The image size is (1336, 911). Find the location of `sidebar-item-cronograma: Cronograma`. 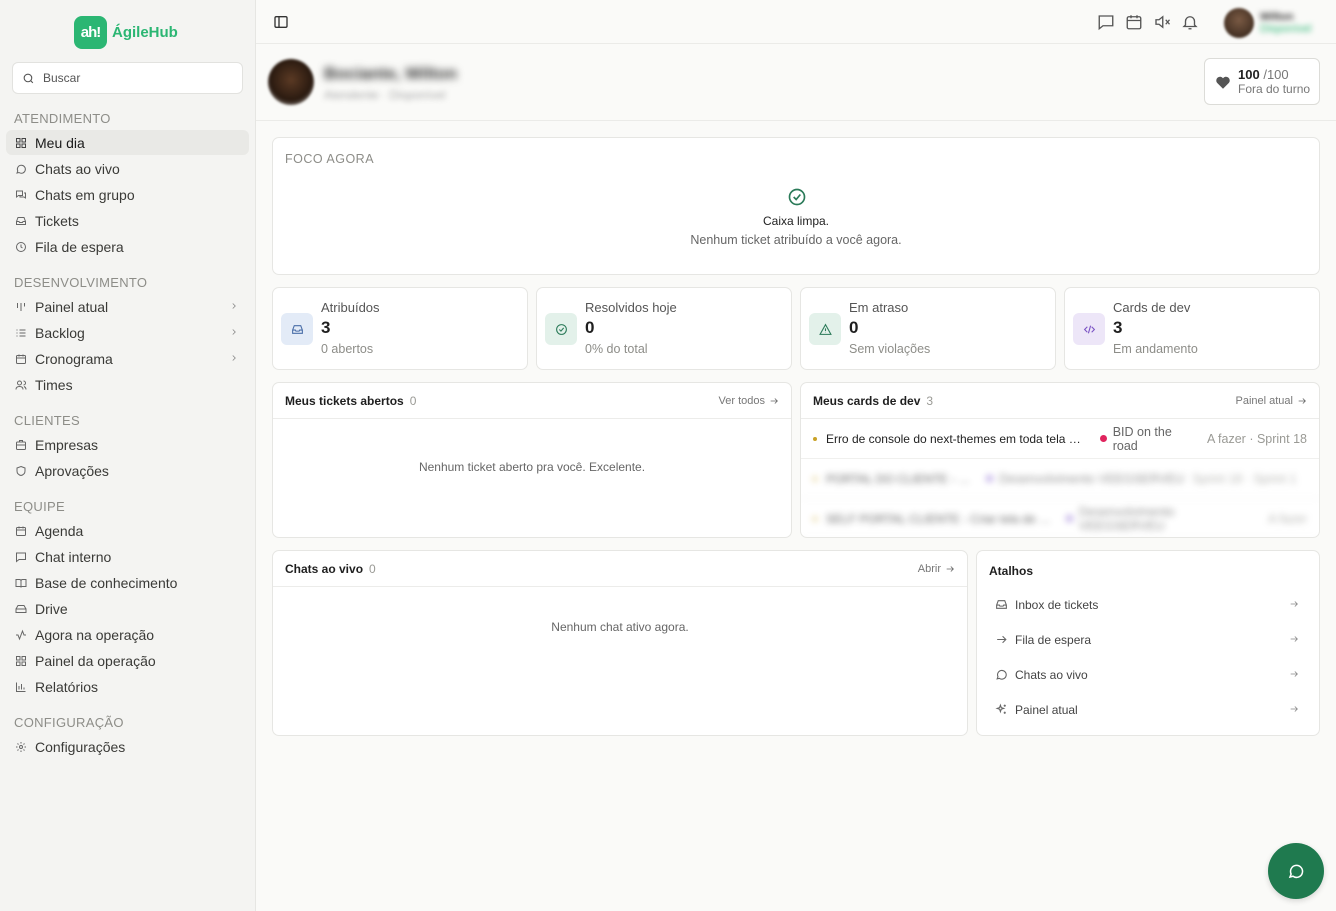

sidebar-item-cronograma: Cronograma is located at coordinates (127, 358).